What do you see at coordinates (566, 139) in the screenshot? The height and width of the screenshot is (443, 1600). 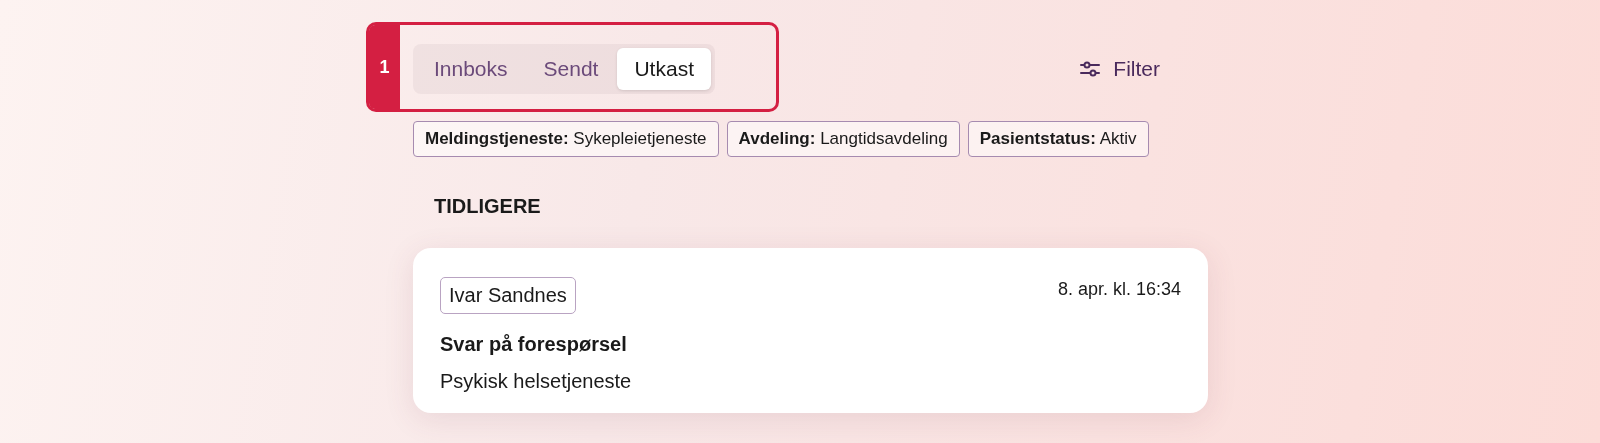 I see `filter-tag: Meldingstjeneste: Sykepleietjeneste` at bounding box center [566, 139].